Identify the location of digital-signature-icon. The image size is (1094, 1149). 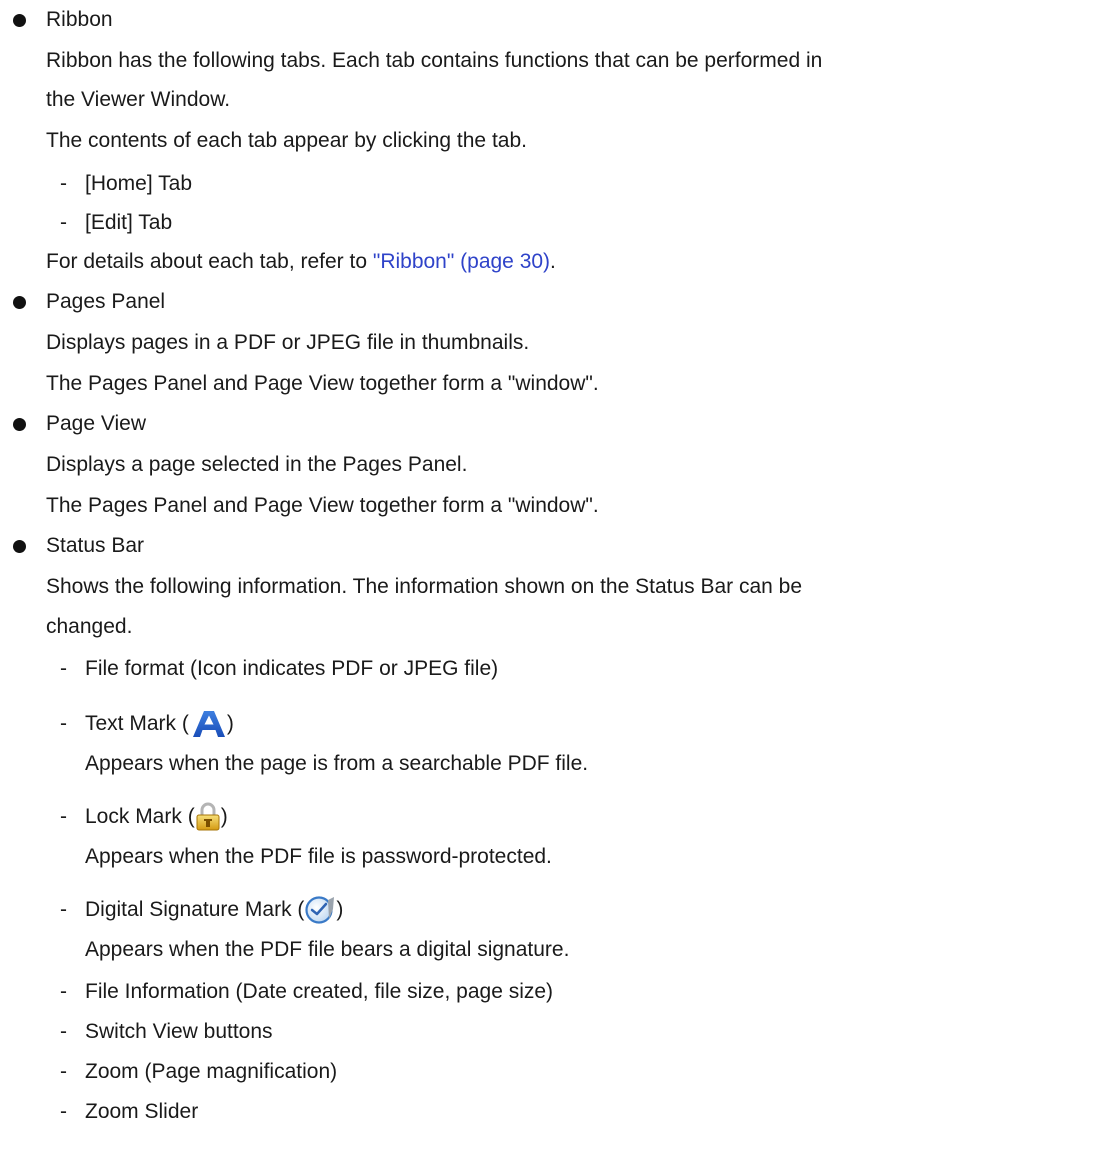
(320, 910).